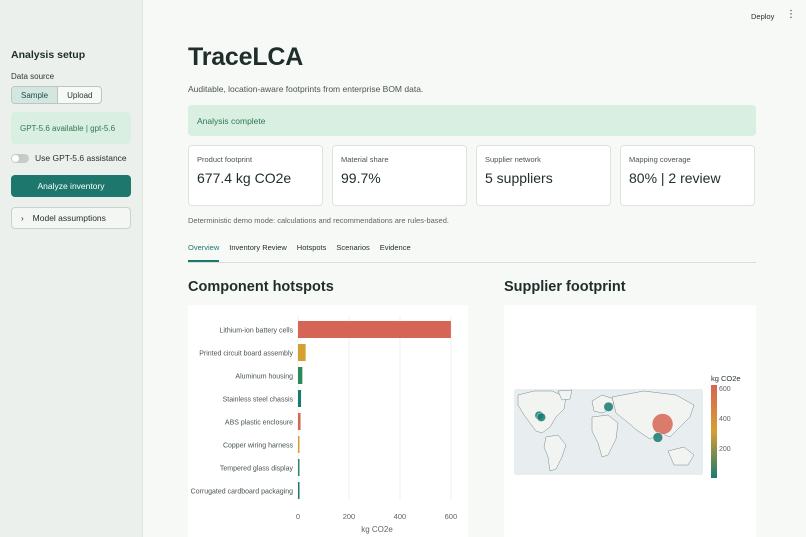 This screenshot has width=806, height=537. Describe the element at coordinates (725, 449) in the screenshot. I see `colorbar-tick-label: 200` at that location.